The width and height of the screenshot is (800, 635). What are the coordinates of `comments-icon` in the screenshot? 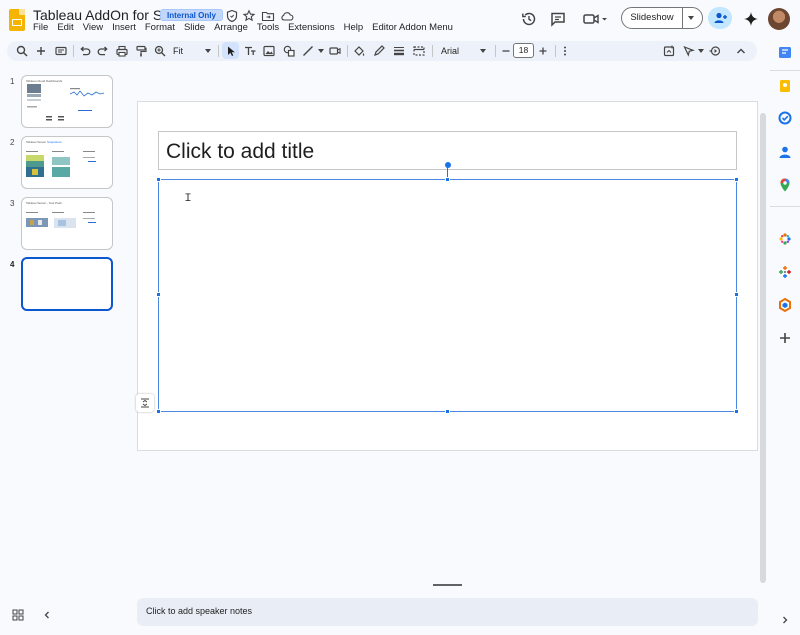 It's located at (558, 19).